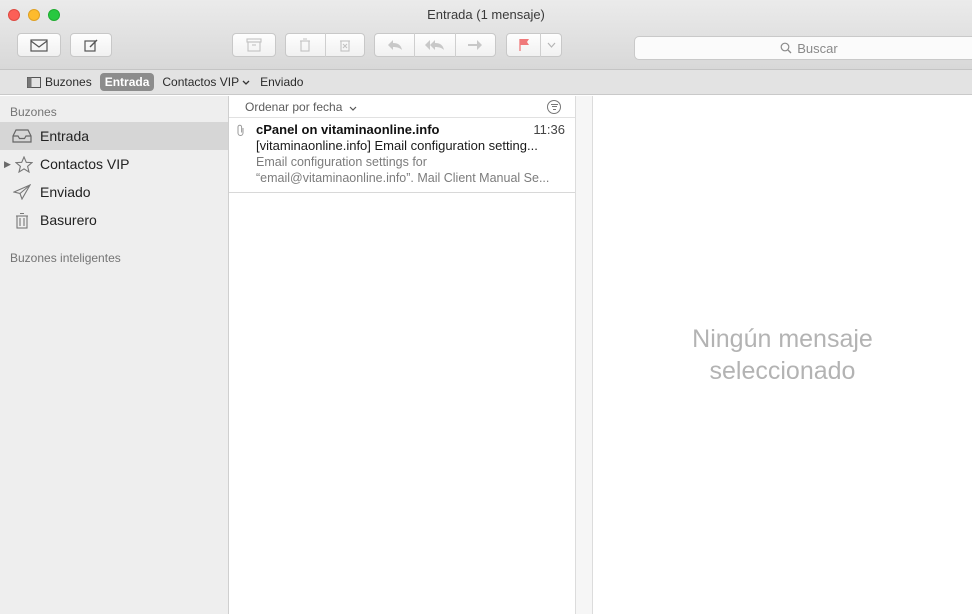  I want to click on no-message-selected-text: Ningún mensaje seleccionado, so click(782, 355).